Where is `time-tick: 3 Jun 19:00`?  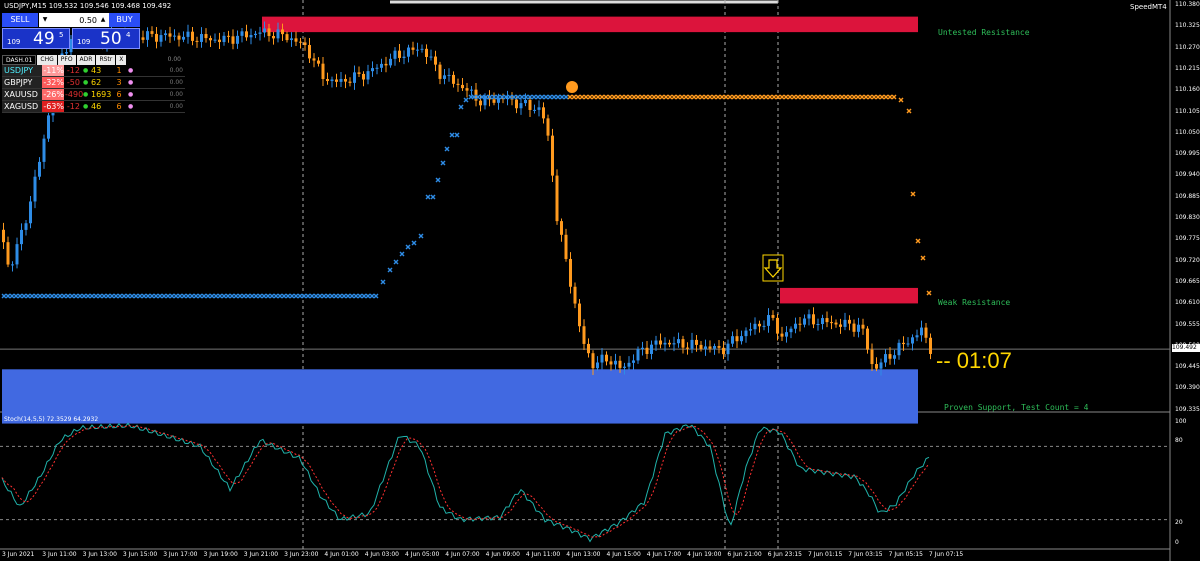
time-tick: 3 Jun 19:00 is located at coordinates (220, 554).